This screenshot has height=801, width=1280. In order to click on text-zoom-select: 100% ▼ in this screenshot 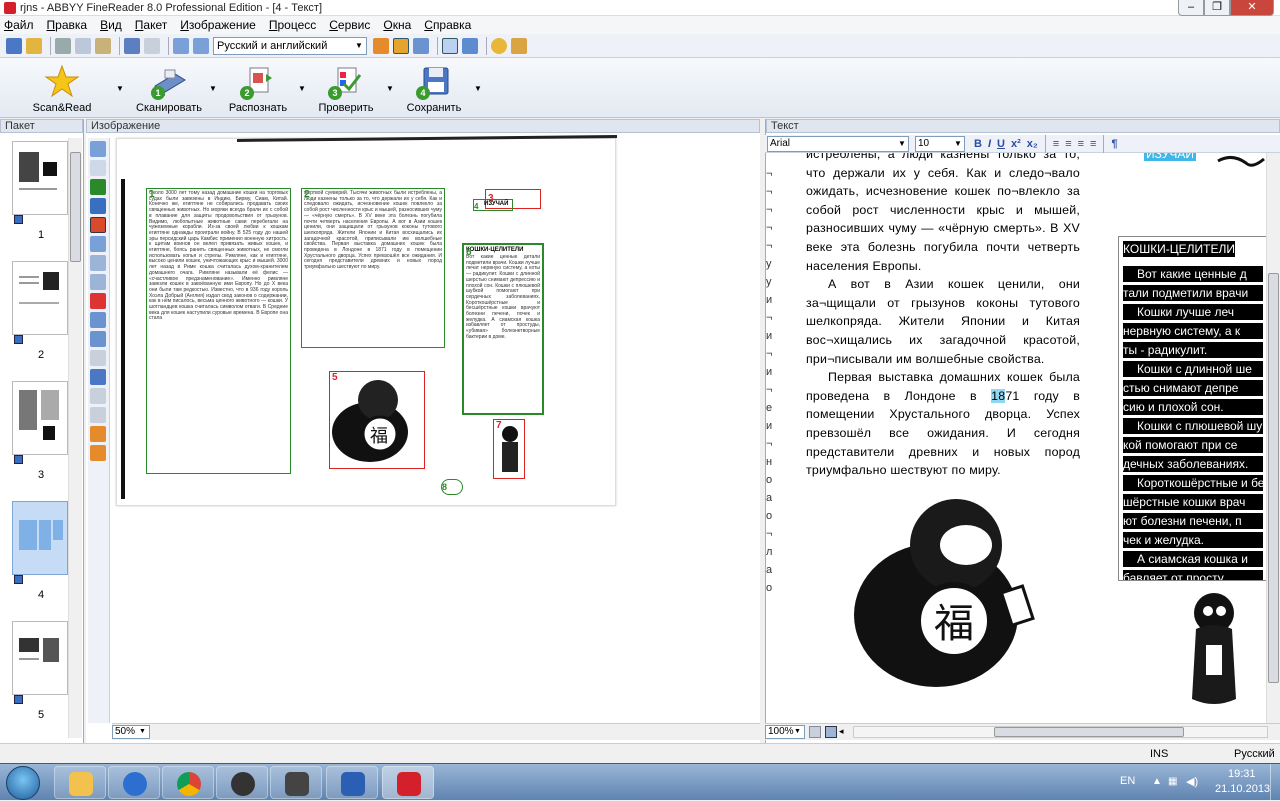, I will do `click(785, 732)`.